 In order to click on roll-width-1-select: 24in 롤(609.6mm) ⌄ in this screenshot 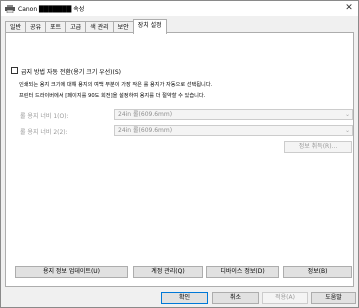, I will do `click(233, 114)`.